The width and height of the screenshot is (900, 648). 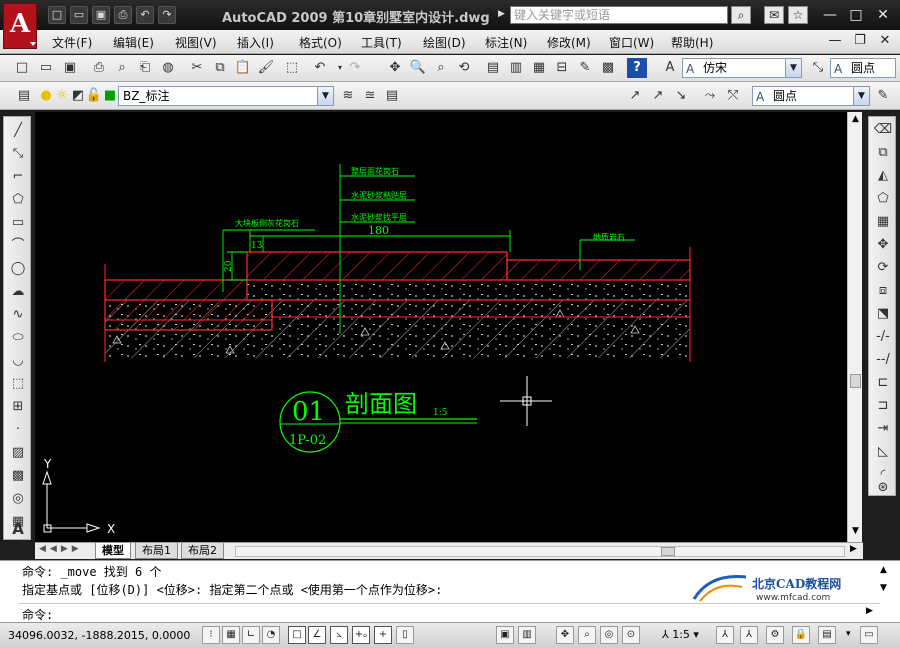 I want to click on minimize-app-button: —, so click(x=830, y=15).